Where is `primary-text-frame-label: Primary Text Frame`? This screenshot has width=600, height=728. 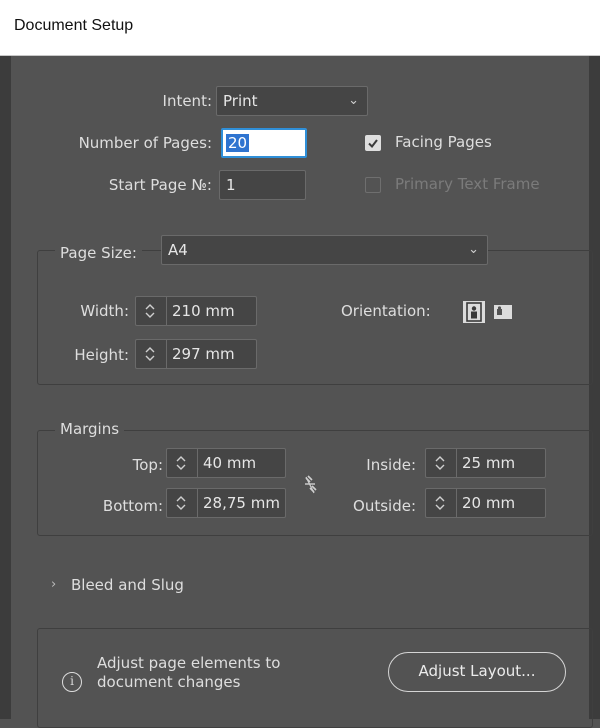
primary-text-frame-label: Primary Text Frame is located at coordinates (467, 184).